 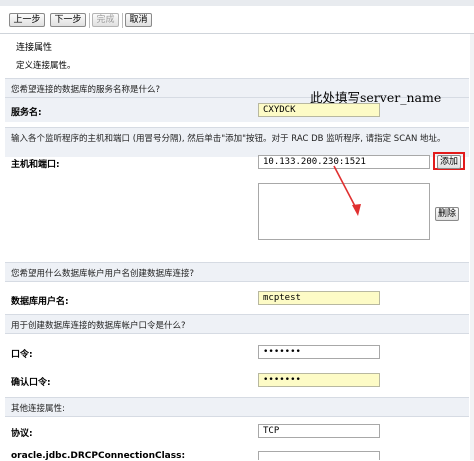 I want to click on protocol-label: 协议:, so click(x=22, y=434).